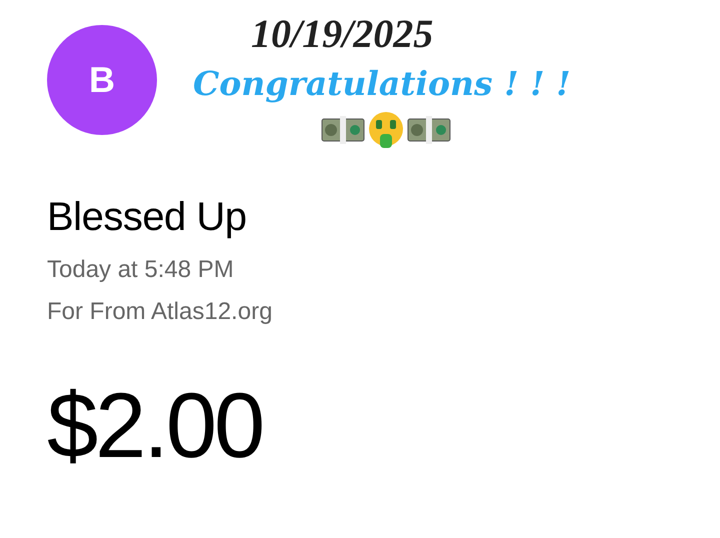  Describe the element at coordinates (386, 130) in the screenshot. I see `money-face-icon` at that location.